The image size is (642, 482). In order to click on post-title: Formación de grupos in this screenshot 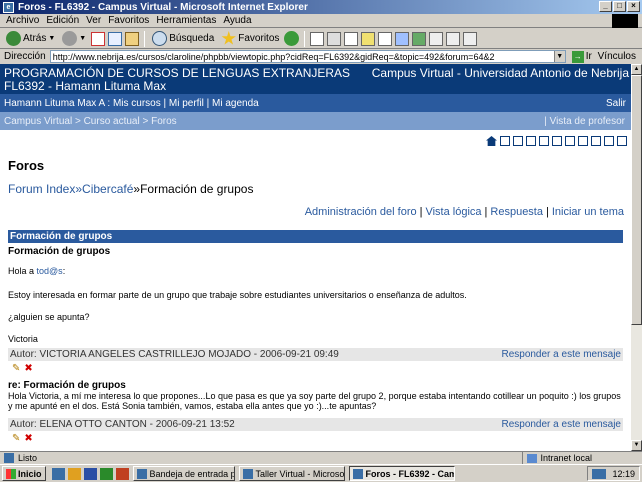, I will do `click(59, 251)`.